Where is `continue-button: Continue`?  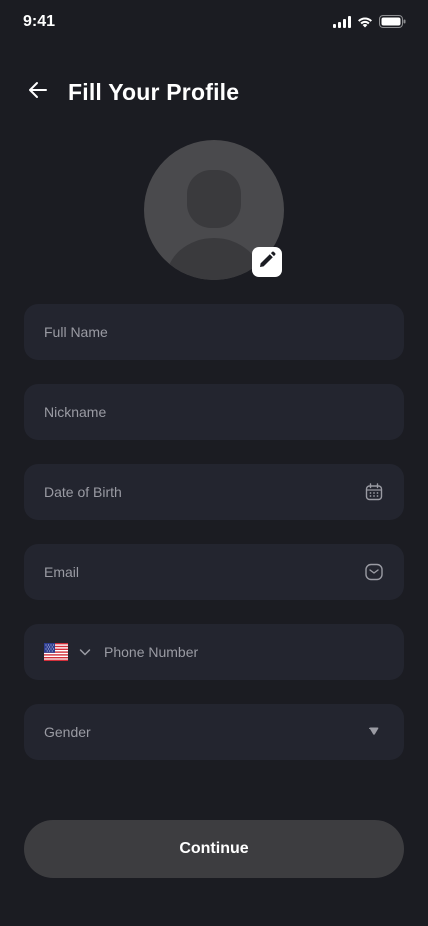 continue-button: Continue is located at coordinates (214, 849).